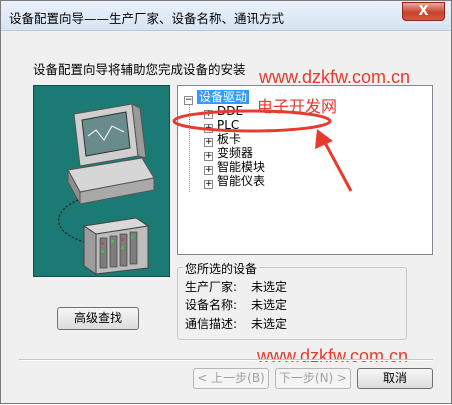 The height and width of the screenshot is (405, 452). Describe the element at coordinates (337, 165) in the screenshot. I see `annotation-arrow-shaft` at that location.